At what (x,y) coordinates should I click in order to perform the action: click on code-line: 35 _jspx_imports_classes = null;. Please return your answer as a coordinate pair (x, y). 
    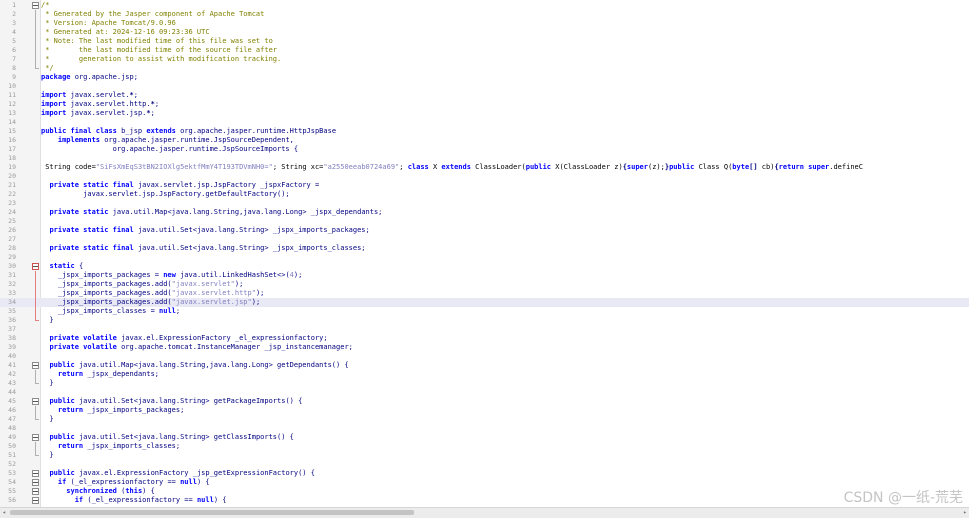
    Looking at the image, I should click on (484, 311).